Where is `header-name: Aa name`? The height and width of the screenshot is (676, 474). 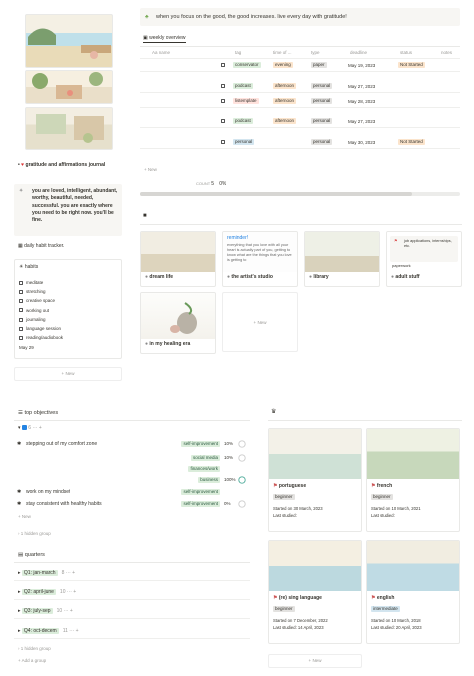 header-name: Aa name is located at coordinates (161, 52).